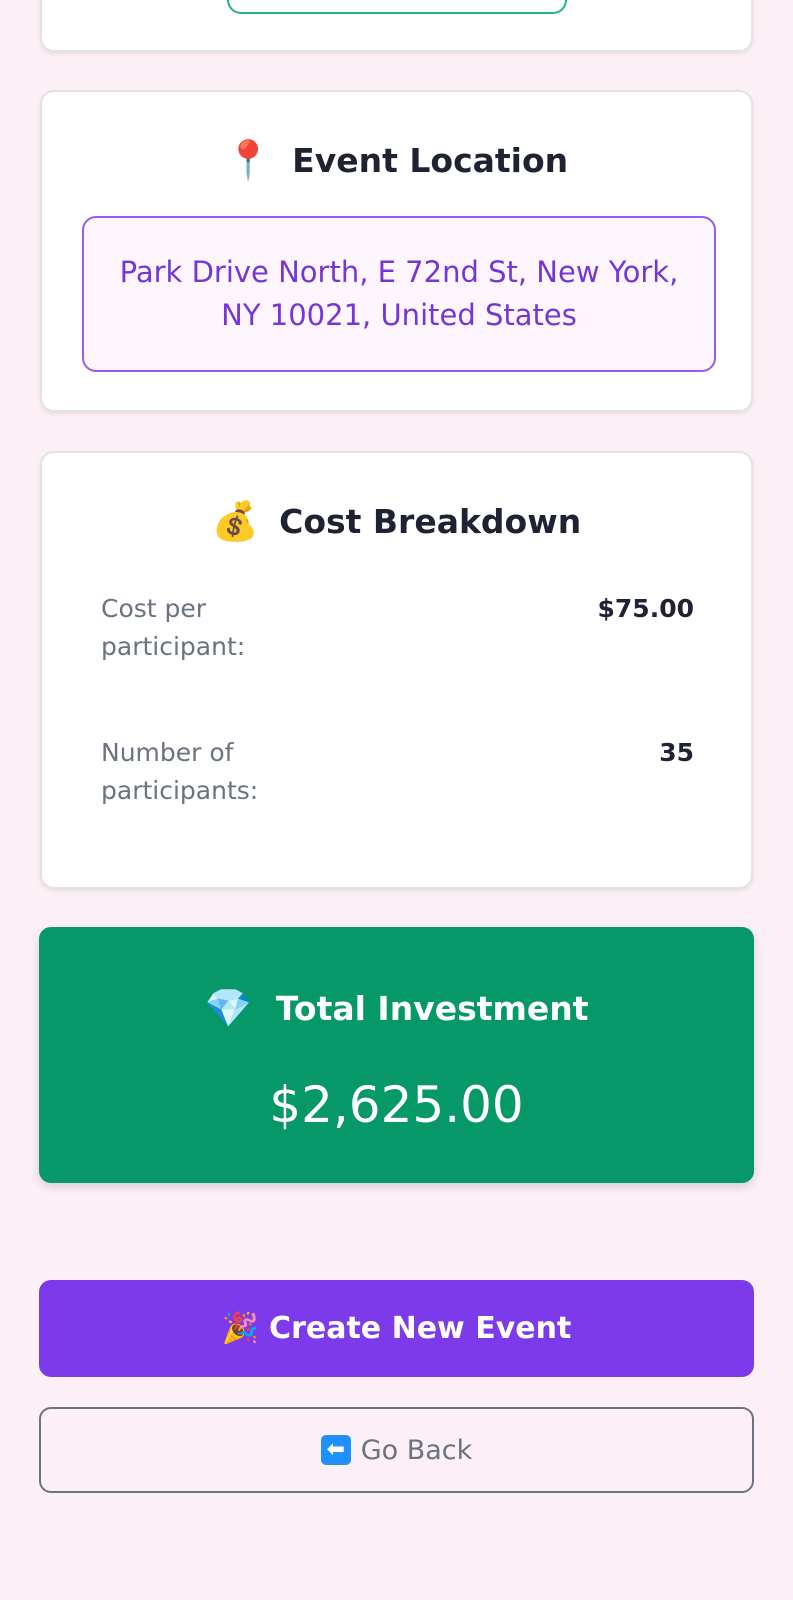 Image resolution: width=793 pixels, height=1600 pixels. I want to click on cost-breakdown-title: Cost Breakdown, so click(430, 521).